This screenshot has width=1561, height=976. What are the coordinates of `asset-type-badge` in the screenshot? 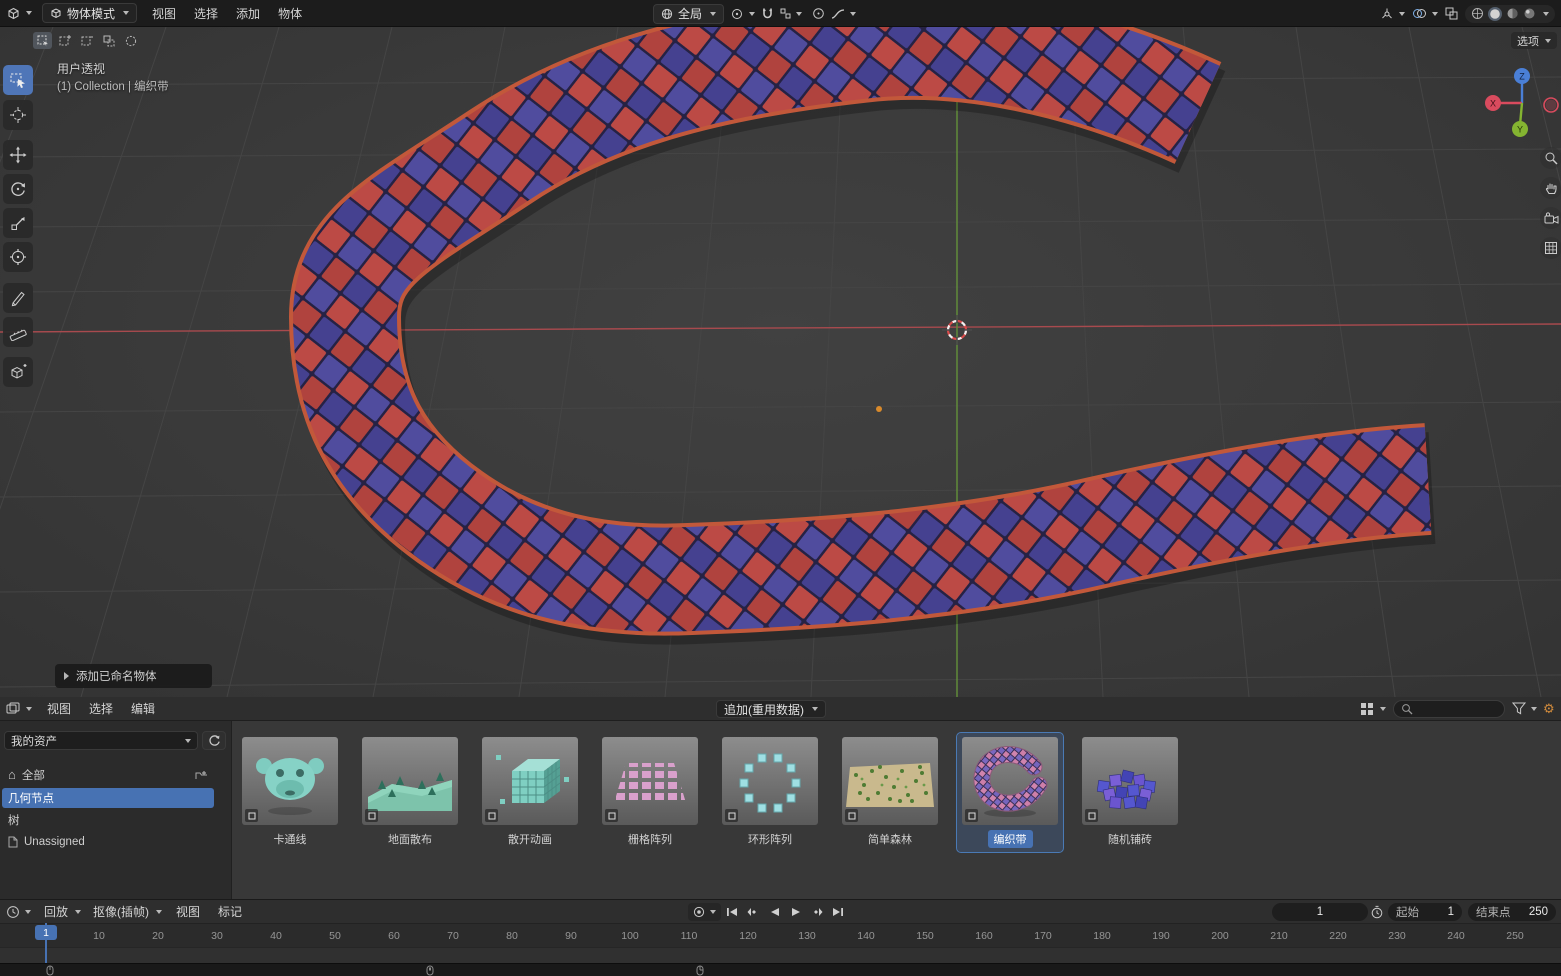 It's located at (251, 815).